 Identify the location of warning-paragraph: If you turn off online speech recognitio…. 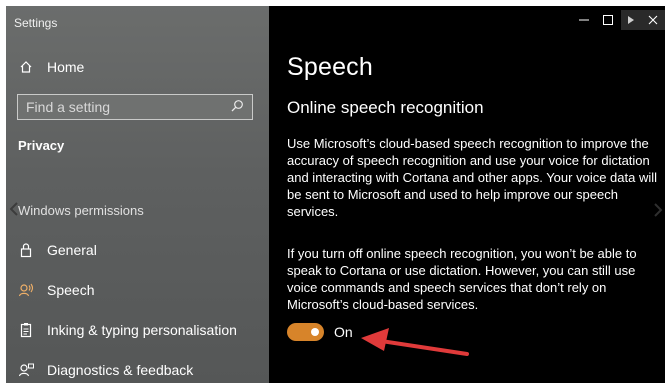
(462, 279).